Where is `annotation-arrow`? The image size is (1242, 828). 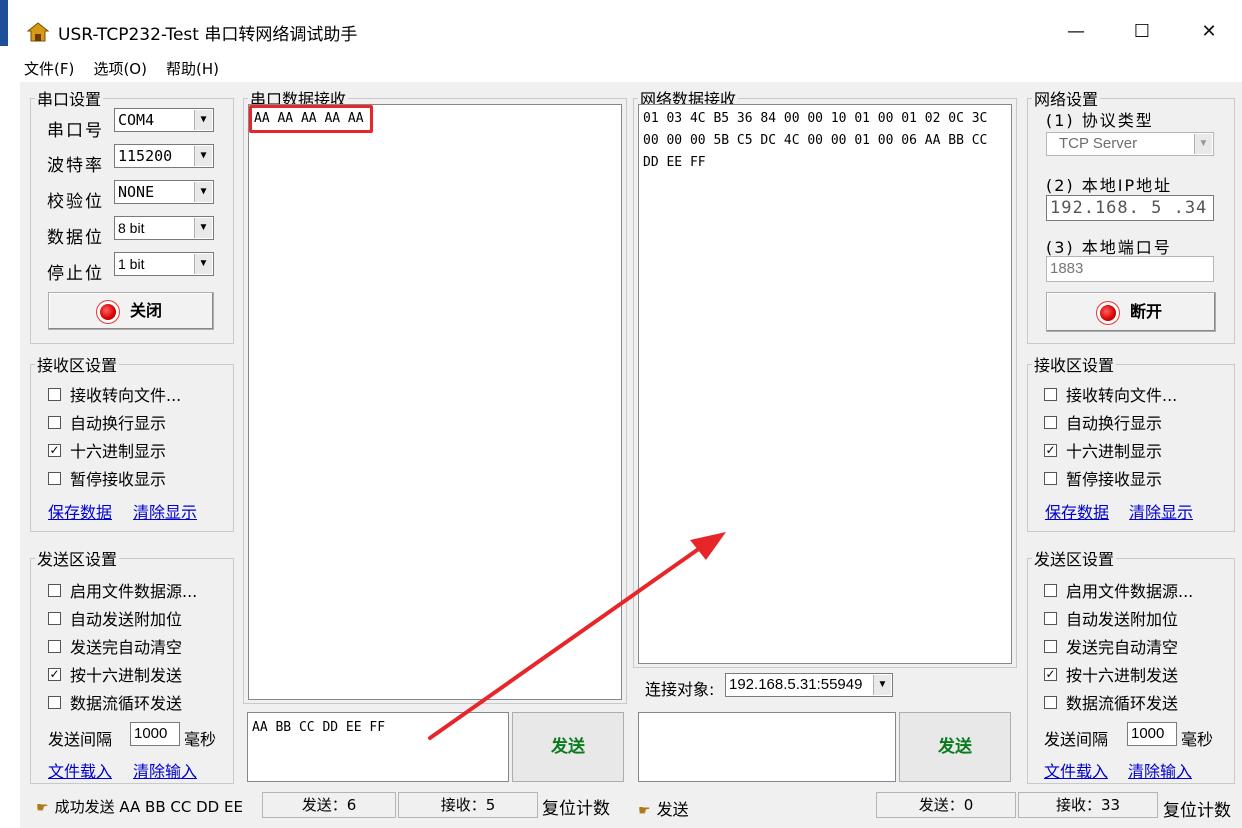 annotation-arrow is located at coordinates (577, 636).